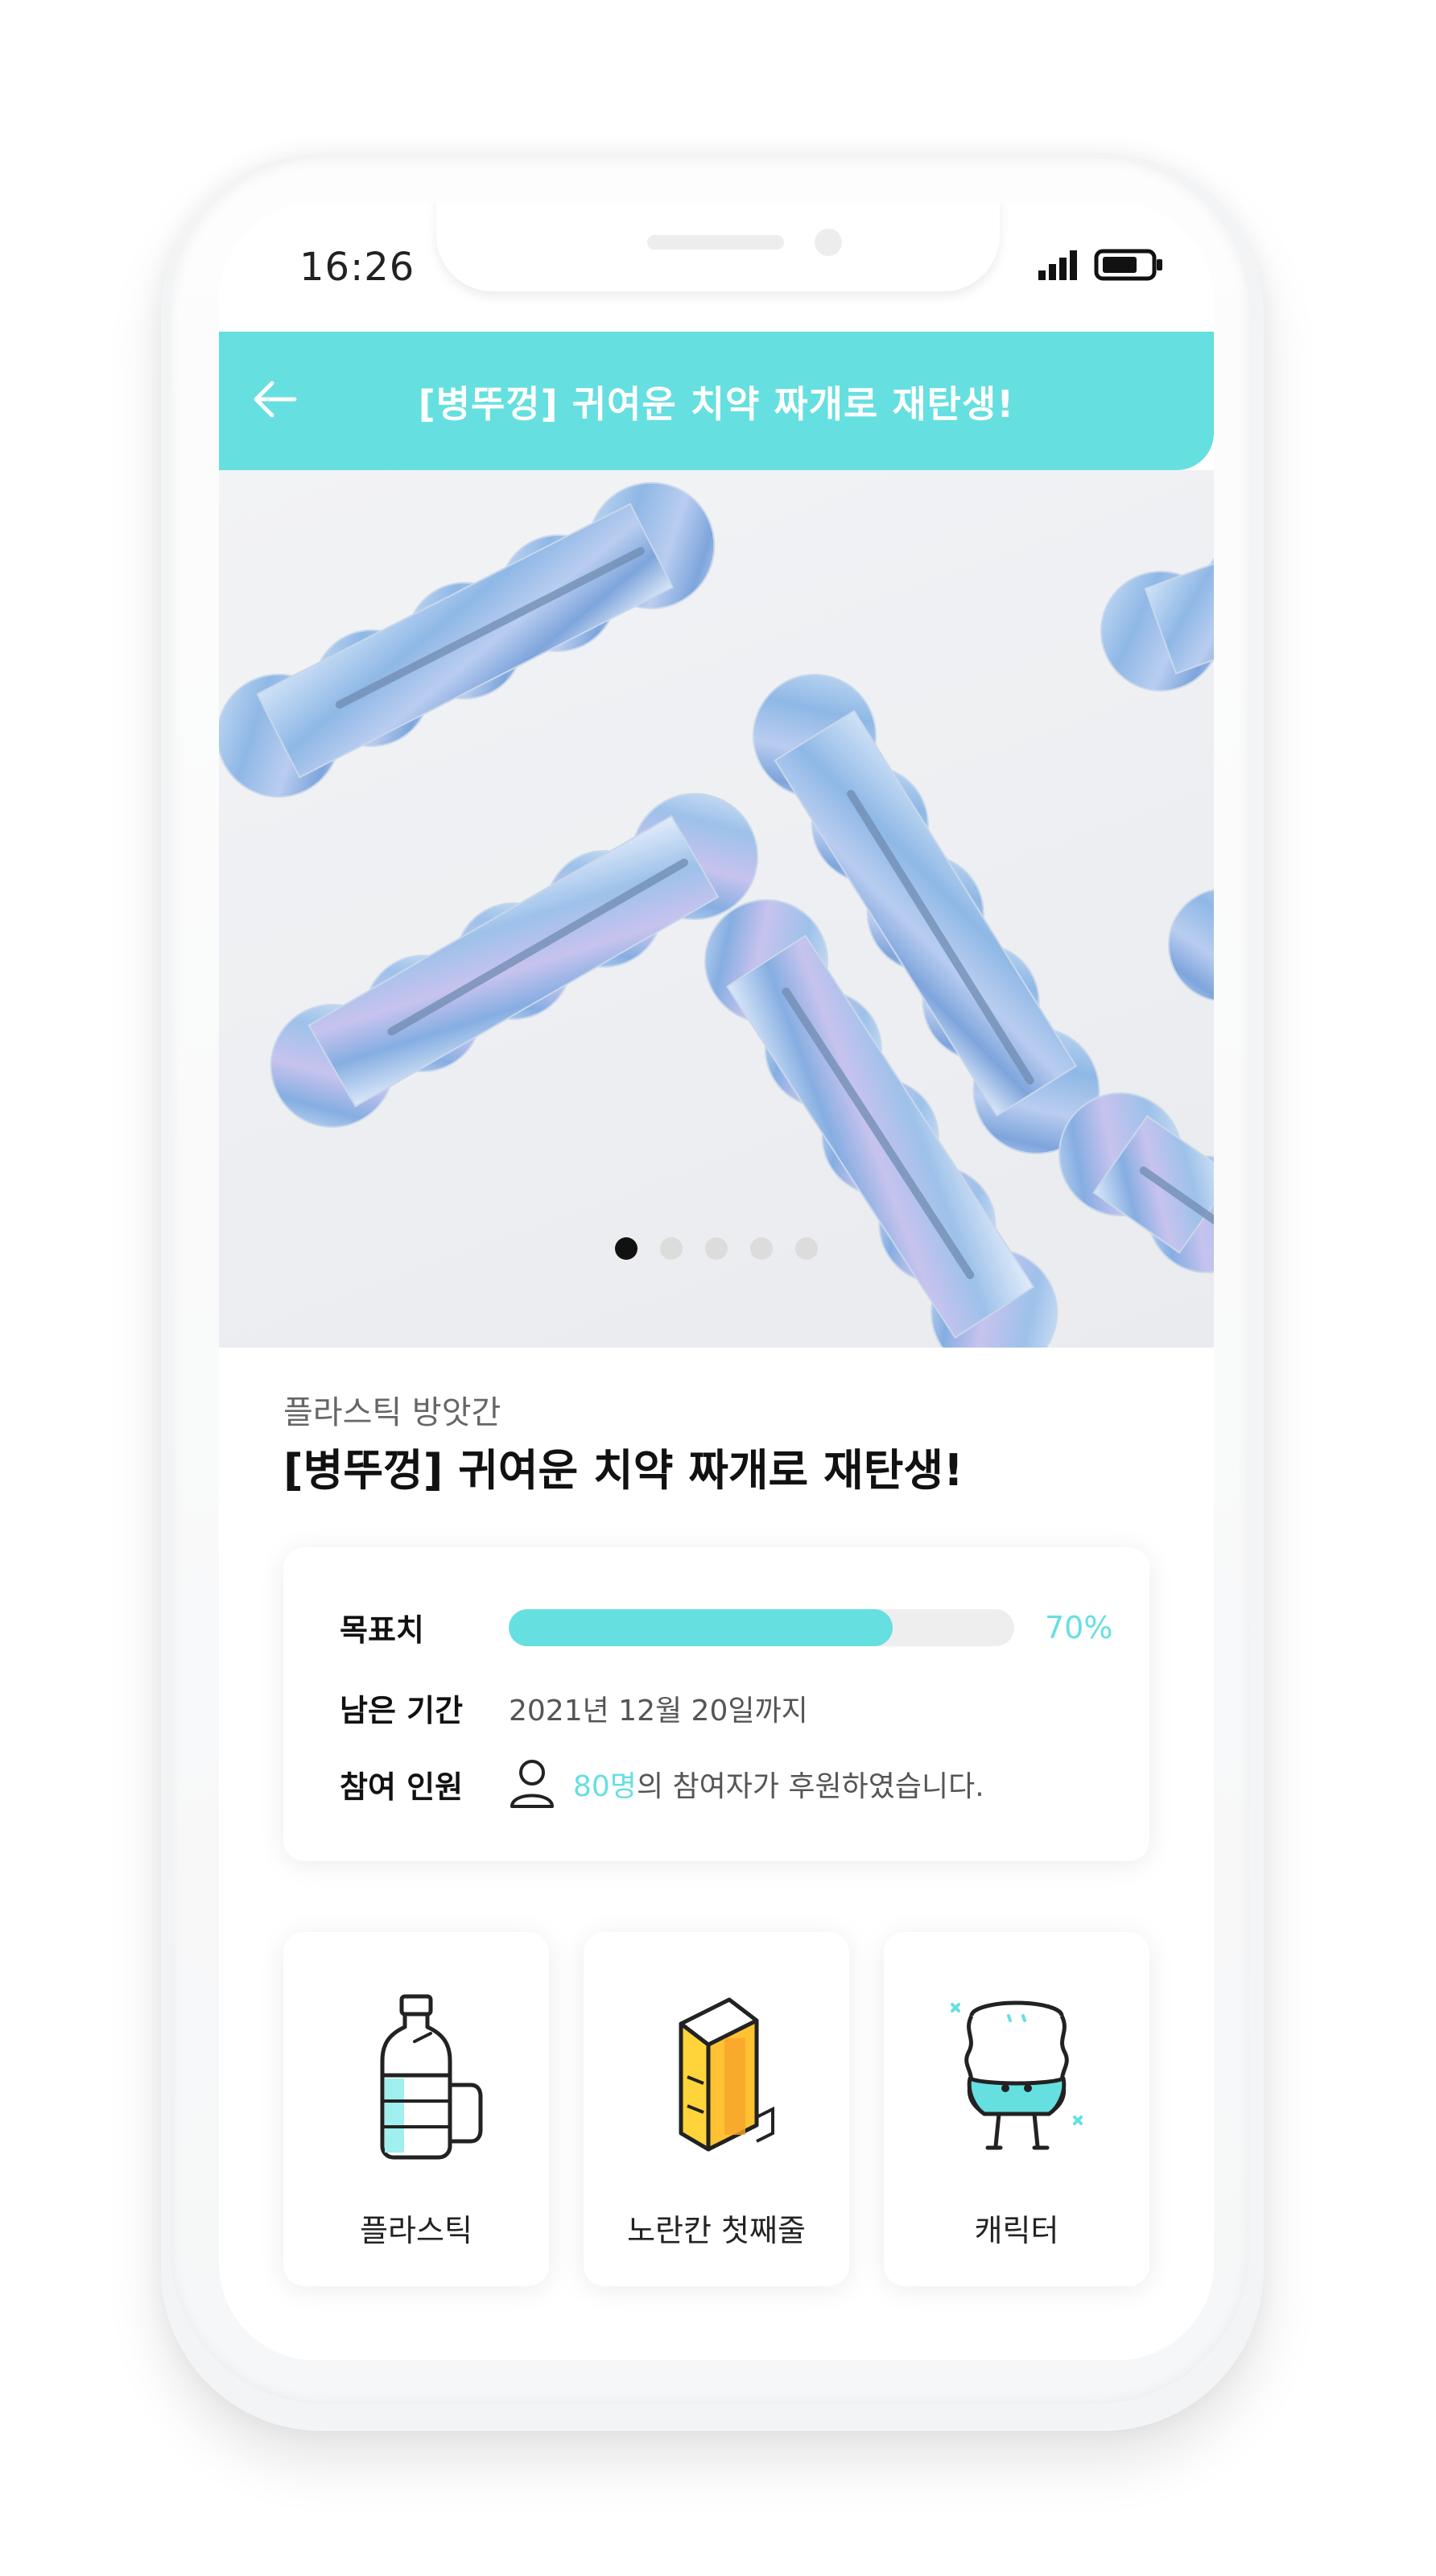 Image resolution: width=1436 pixels, height=2576 pixels. Describe the element at coordinates (431, 2077) in the screenshot. I see `plastic-bottle-icon` at that location.